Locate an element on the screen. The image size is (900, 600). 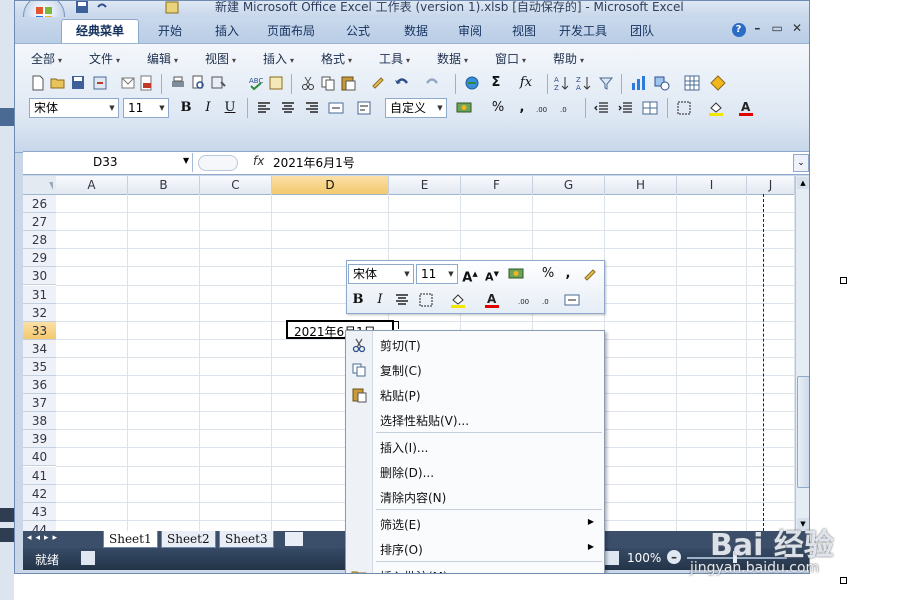
mini-comma-button: , is located at coordinates (568, 274).